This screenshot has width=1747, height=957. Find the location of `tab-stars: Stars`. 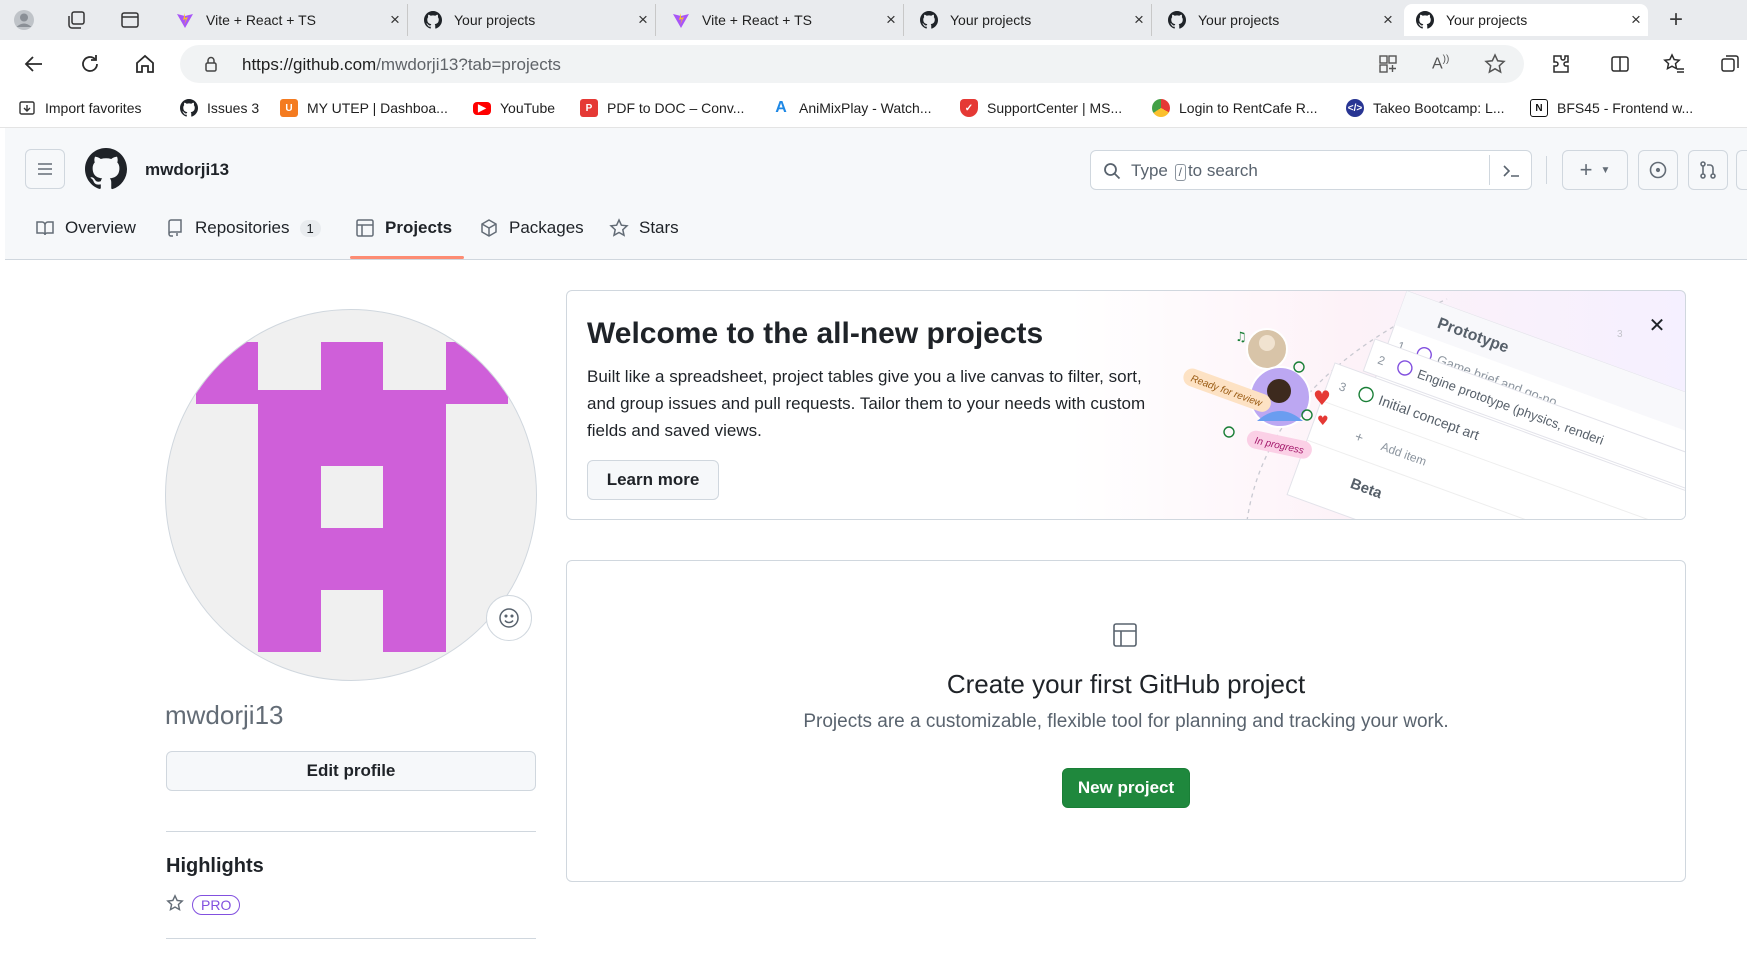

tab-stars: Stars is located at coordinates (644, 228).